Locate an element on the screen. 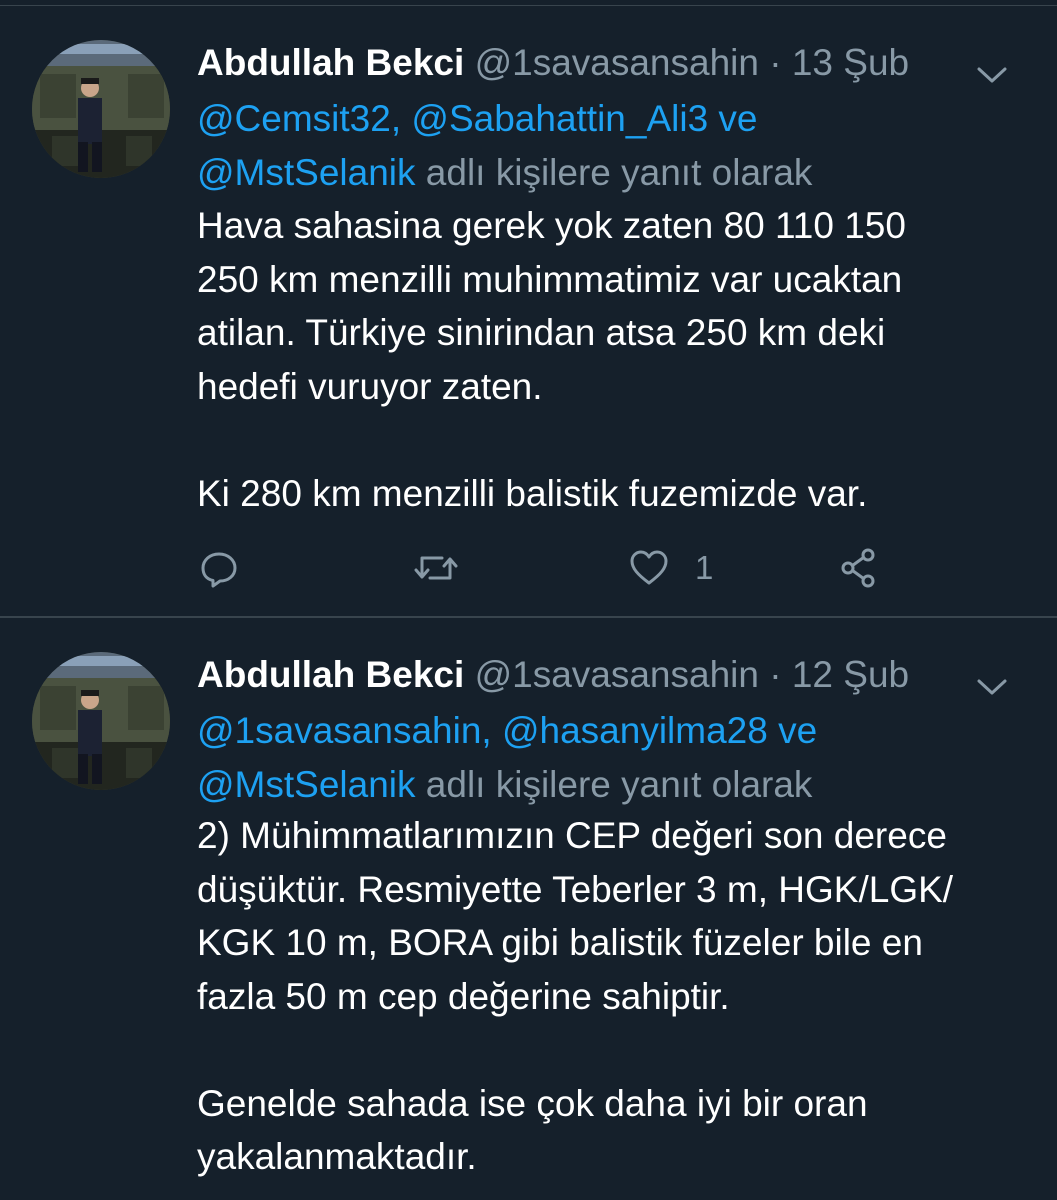 The height and width of the screenshot is (1200, 1057). share-icon is located at coordinates (859, 568).